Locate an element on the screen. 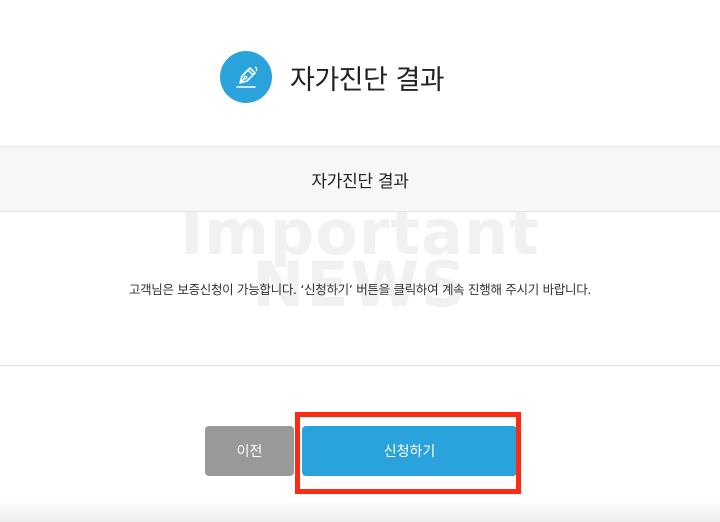  section-title: 자가진단 결과 is located at coordinates (360, 181).